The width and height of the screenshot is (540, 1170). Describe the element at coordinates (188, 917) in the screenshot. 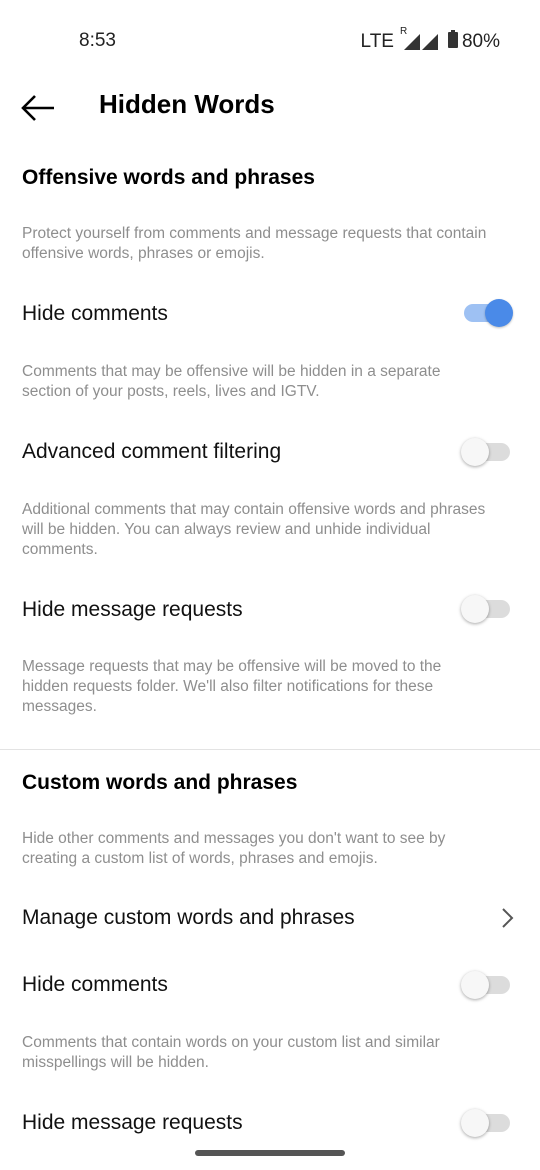

I see `manage-custom-words-label: Manage custom words and phrases` at that location.